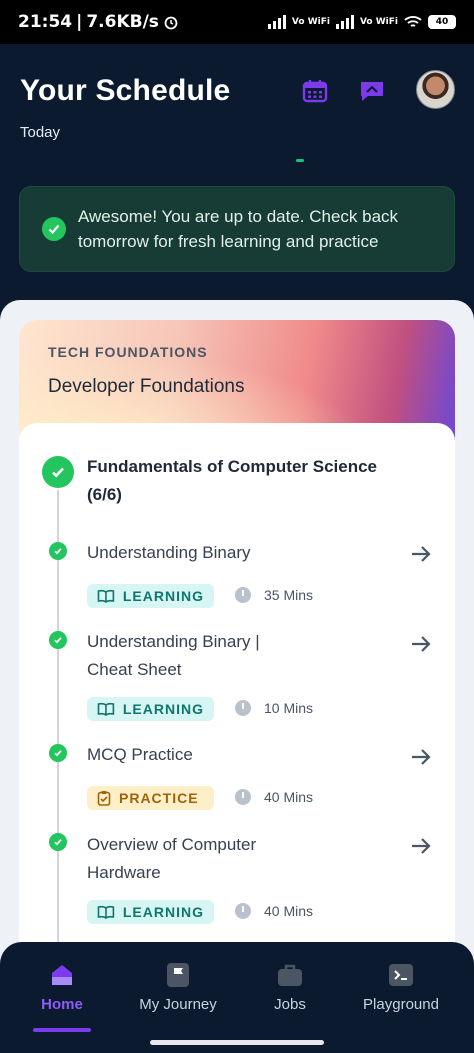 This screenshot has height=1053, width=474. Describe the element at coordinates (378, 21) in the screenshot. I see `vowifi-label-2: Vo WiFi` at that location.